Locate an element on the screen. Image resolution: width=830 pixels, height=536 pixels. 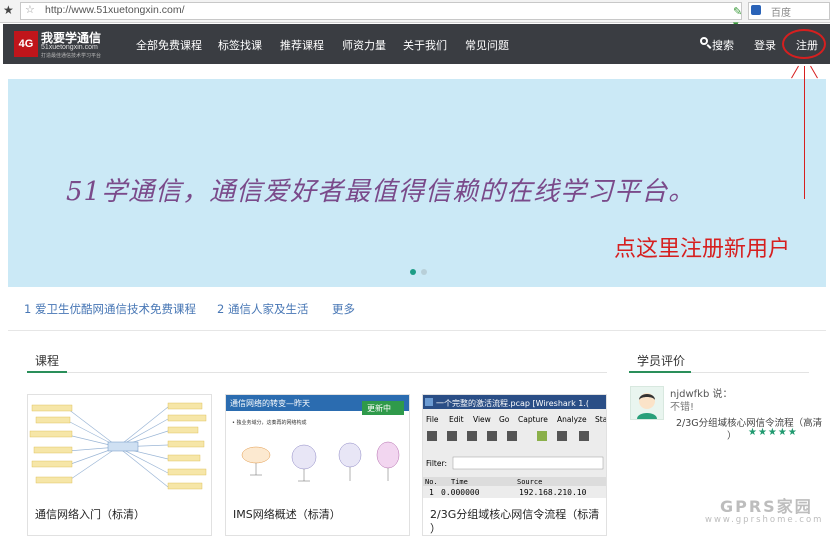
reviews-section-underline is located at coordinates (660, 372).